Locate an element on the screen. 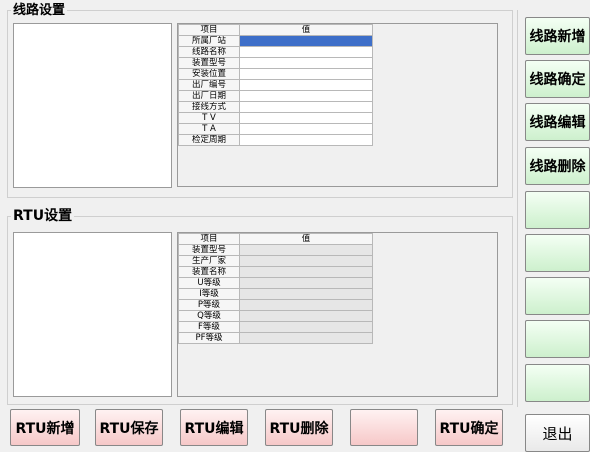 The height and width of the screenshot is (452, 590). table-row: Q等级 is located at coordinates (275, 316).